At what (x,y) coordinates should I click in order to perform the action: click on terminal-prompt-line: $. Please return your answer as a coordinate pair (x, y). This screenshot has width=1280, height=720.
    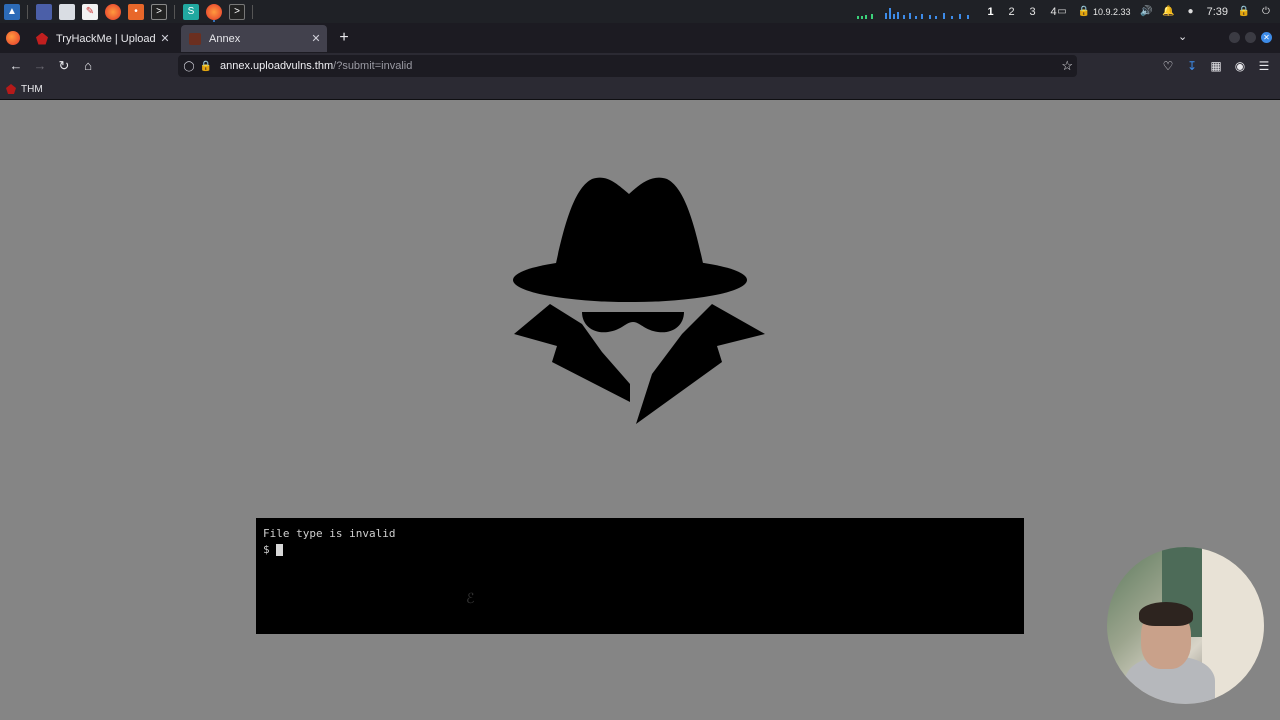
    Looking at the image, I should click on (640, 550).